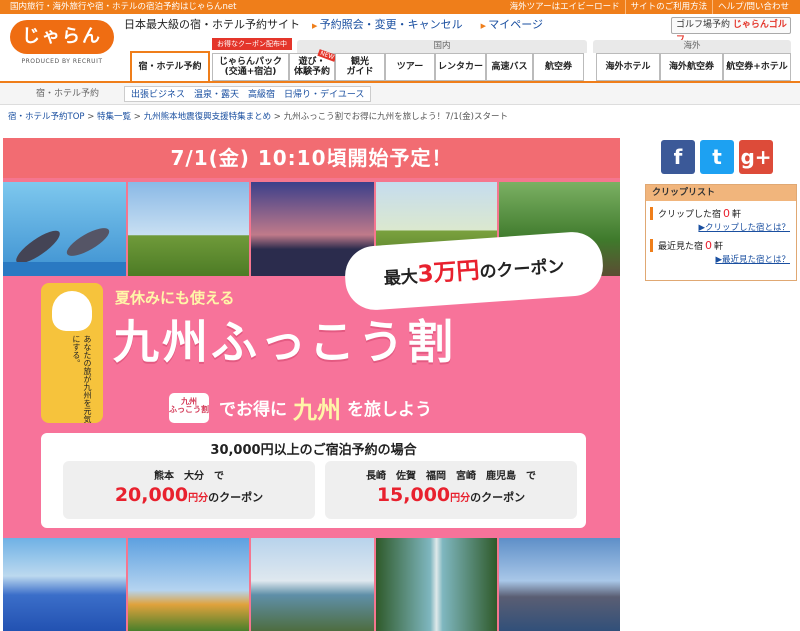 Image resolution: width=800 pixels, height=631 pixels. What do you see at coordinates (690, 215) in the screenshot?
I see `clipped-label: クリップした宿` at bounding box center [690, 215].